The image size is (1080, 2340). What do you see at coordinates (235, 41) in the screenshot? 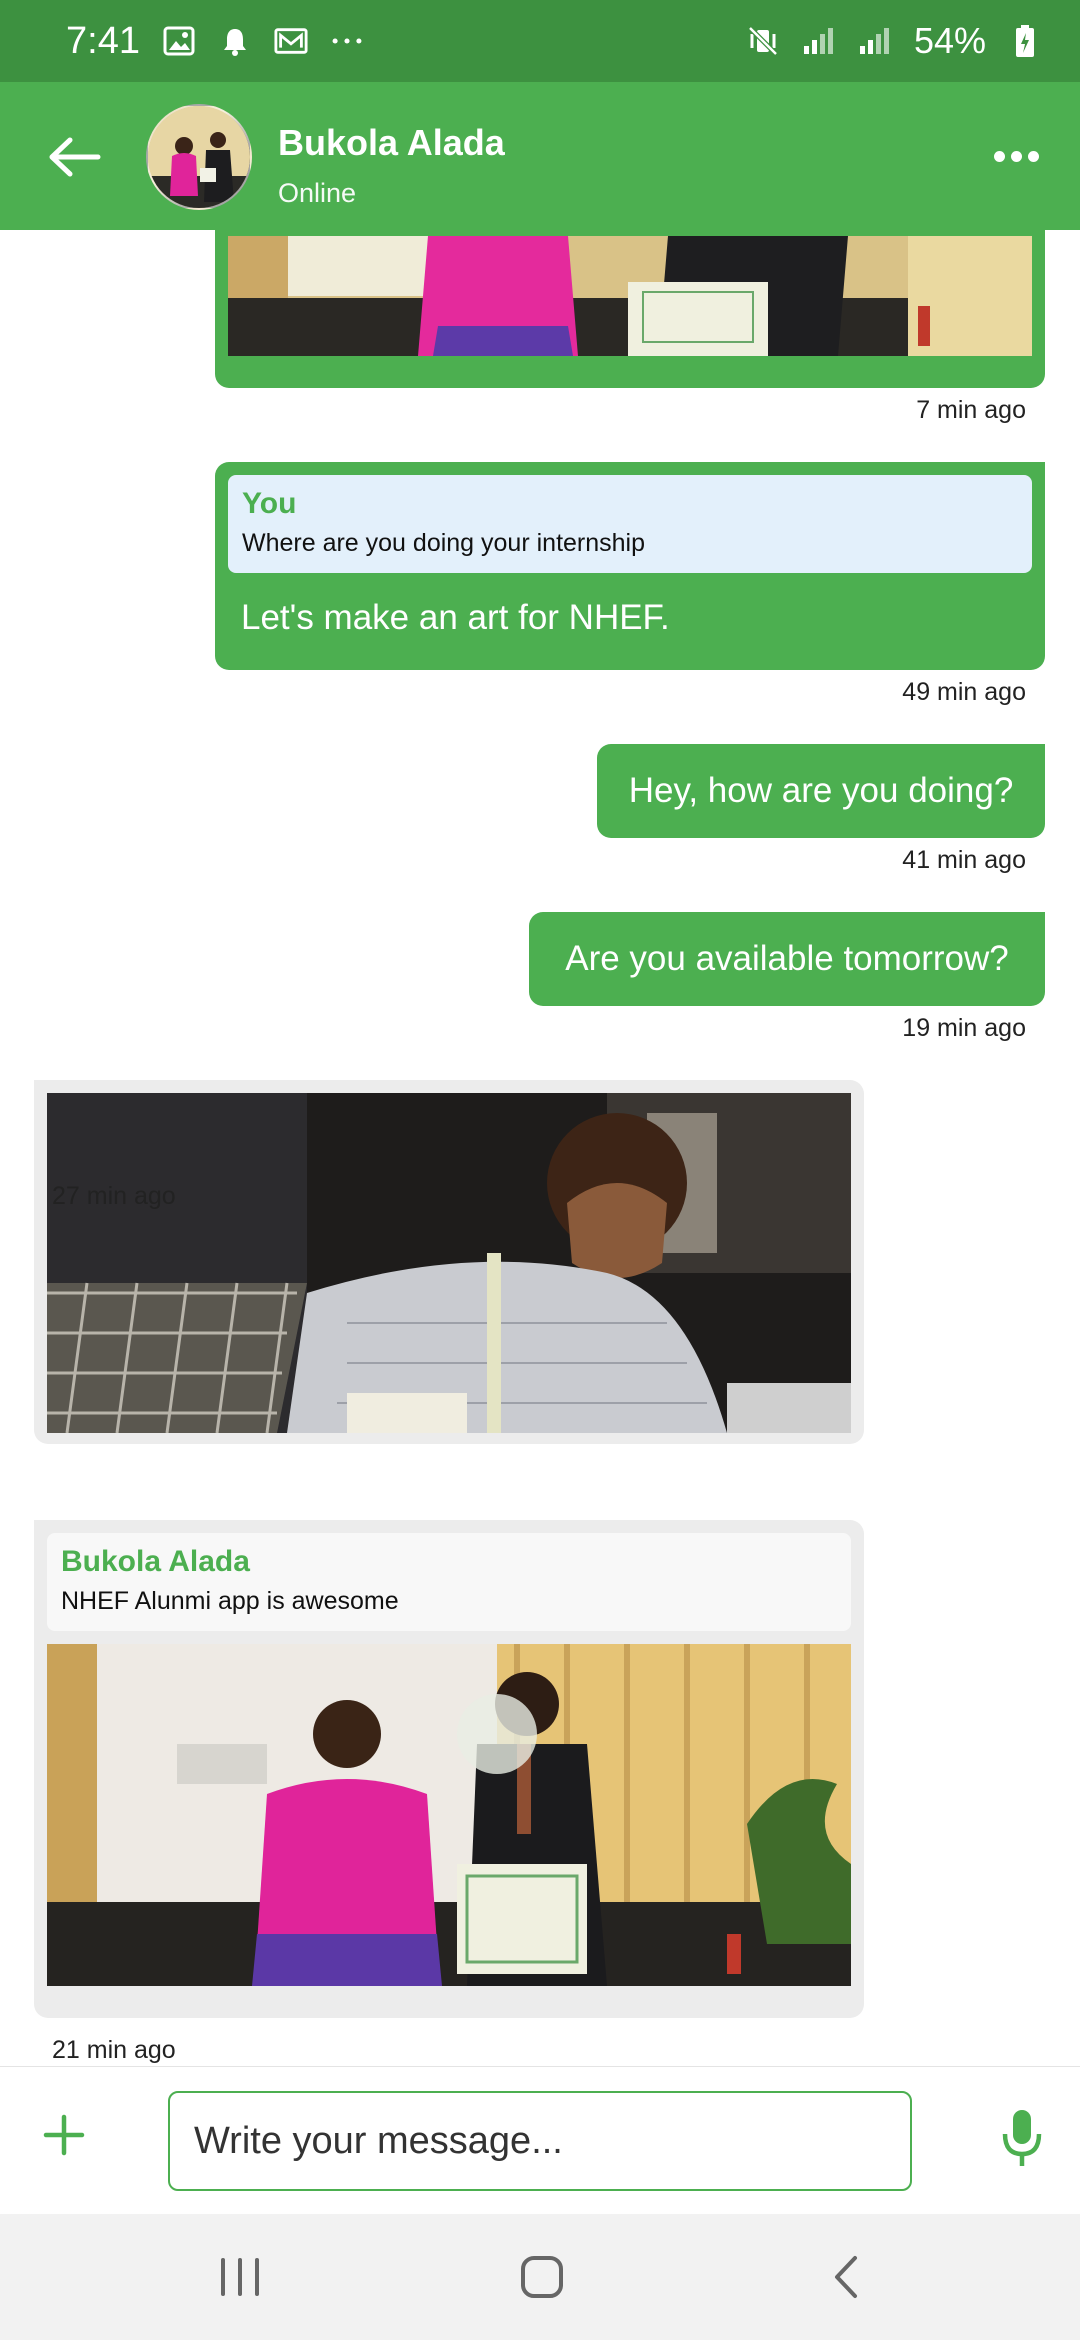
I see `notification-bell-icon` at bounding box center [235, 41].